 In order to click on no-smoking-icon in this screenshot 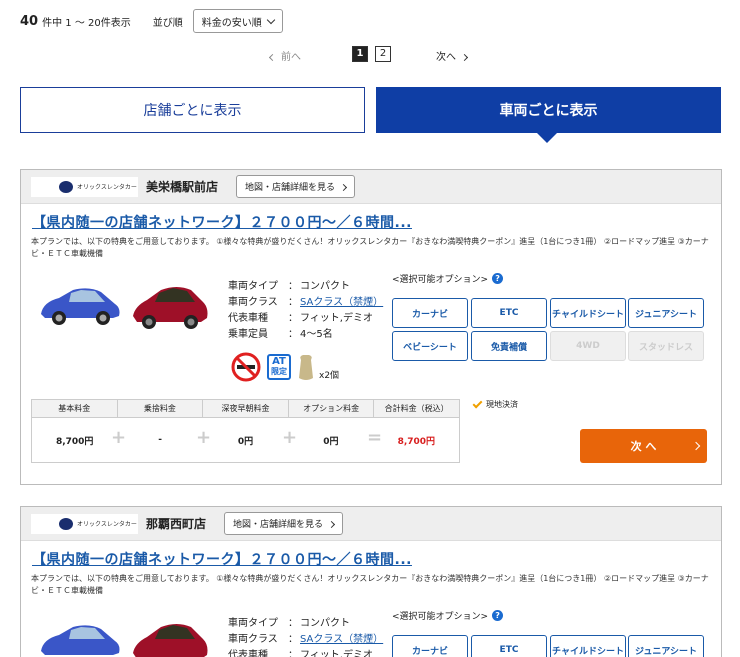, I will do `click(246, 367)`.